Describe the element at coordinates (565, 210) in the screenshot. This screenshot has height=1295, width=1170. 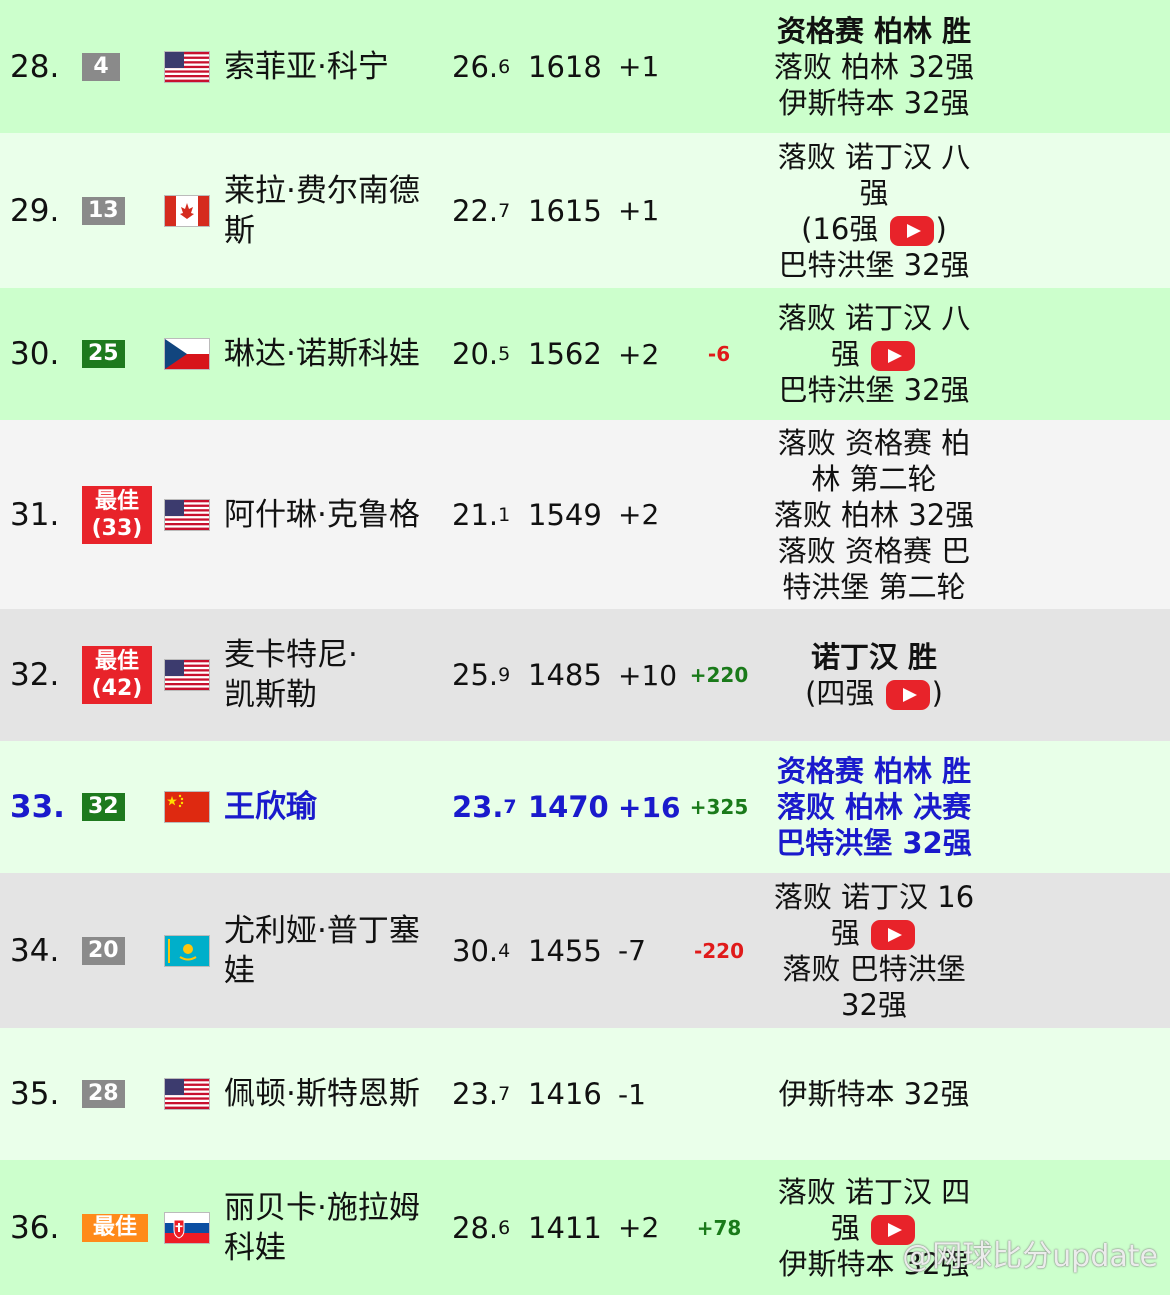
I see `points: 1615` at that location.